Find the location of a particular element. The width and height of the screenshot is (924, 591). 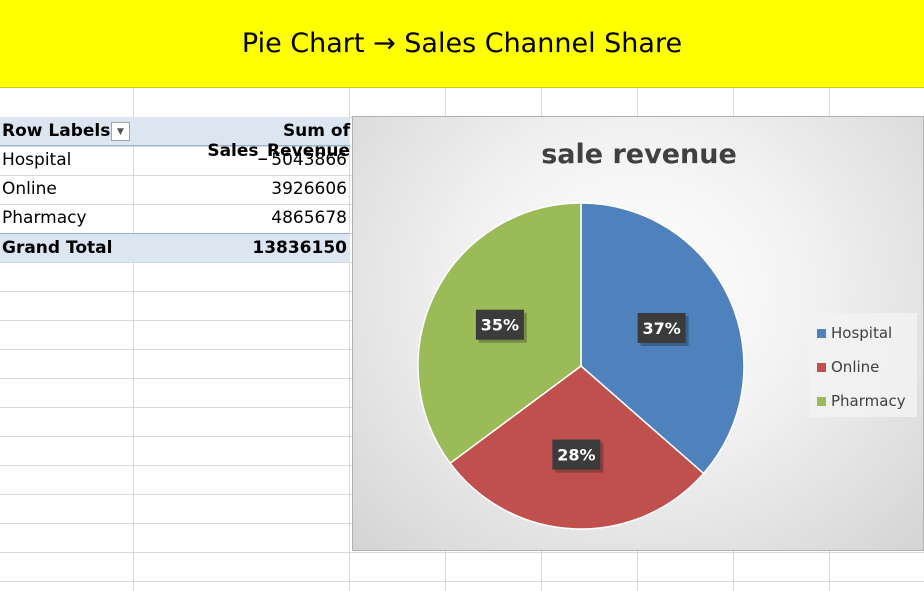

pivot-row-label: Hospital is located at coordinates (37, 160).